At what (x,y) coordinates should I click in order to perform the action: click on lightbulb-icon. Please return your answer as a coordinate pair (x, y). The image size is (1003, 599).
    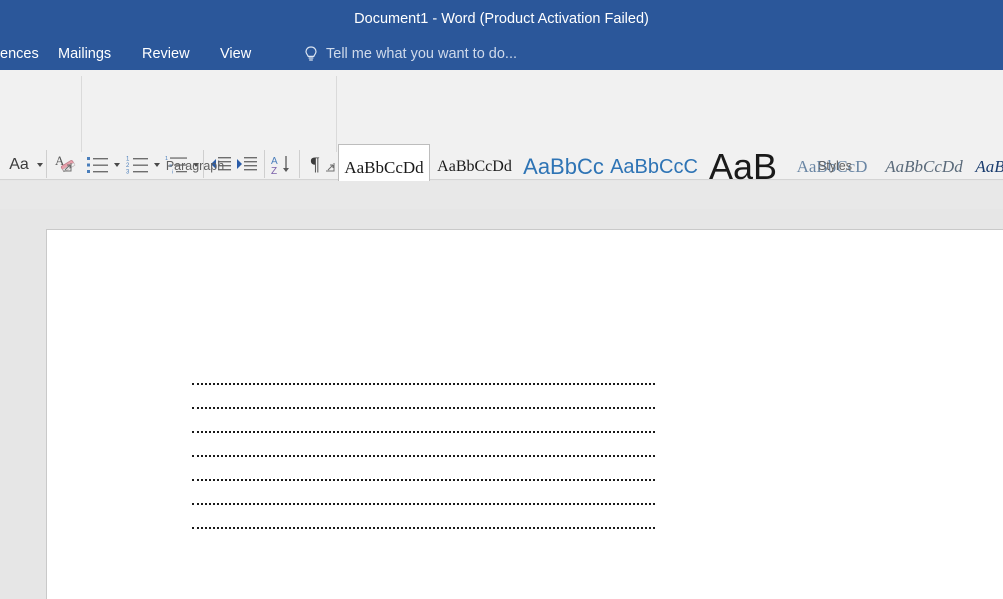
    Looking at the image, I should click on (311, 53).